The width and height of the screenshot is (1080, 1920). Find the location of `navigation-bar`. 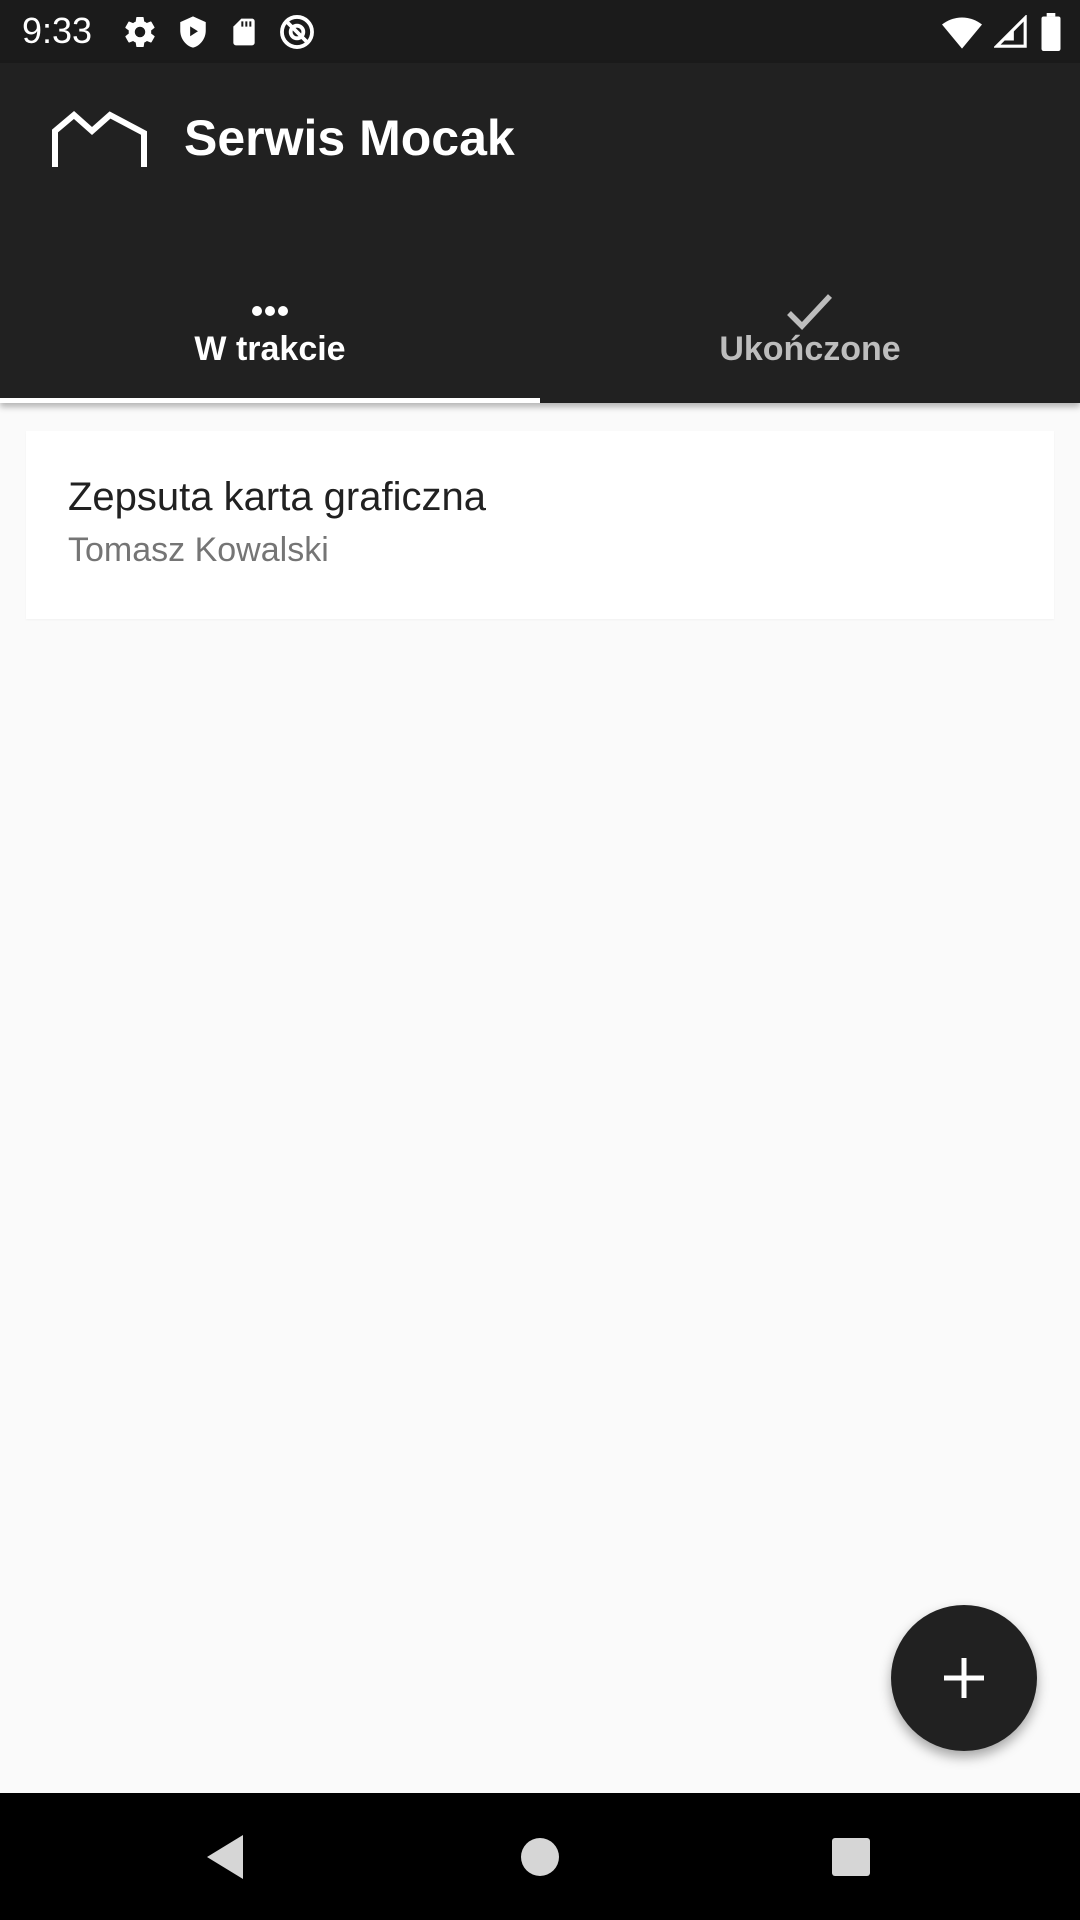

navigation-bar is located at coordinates (540, 1856).